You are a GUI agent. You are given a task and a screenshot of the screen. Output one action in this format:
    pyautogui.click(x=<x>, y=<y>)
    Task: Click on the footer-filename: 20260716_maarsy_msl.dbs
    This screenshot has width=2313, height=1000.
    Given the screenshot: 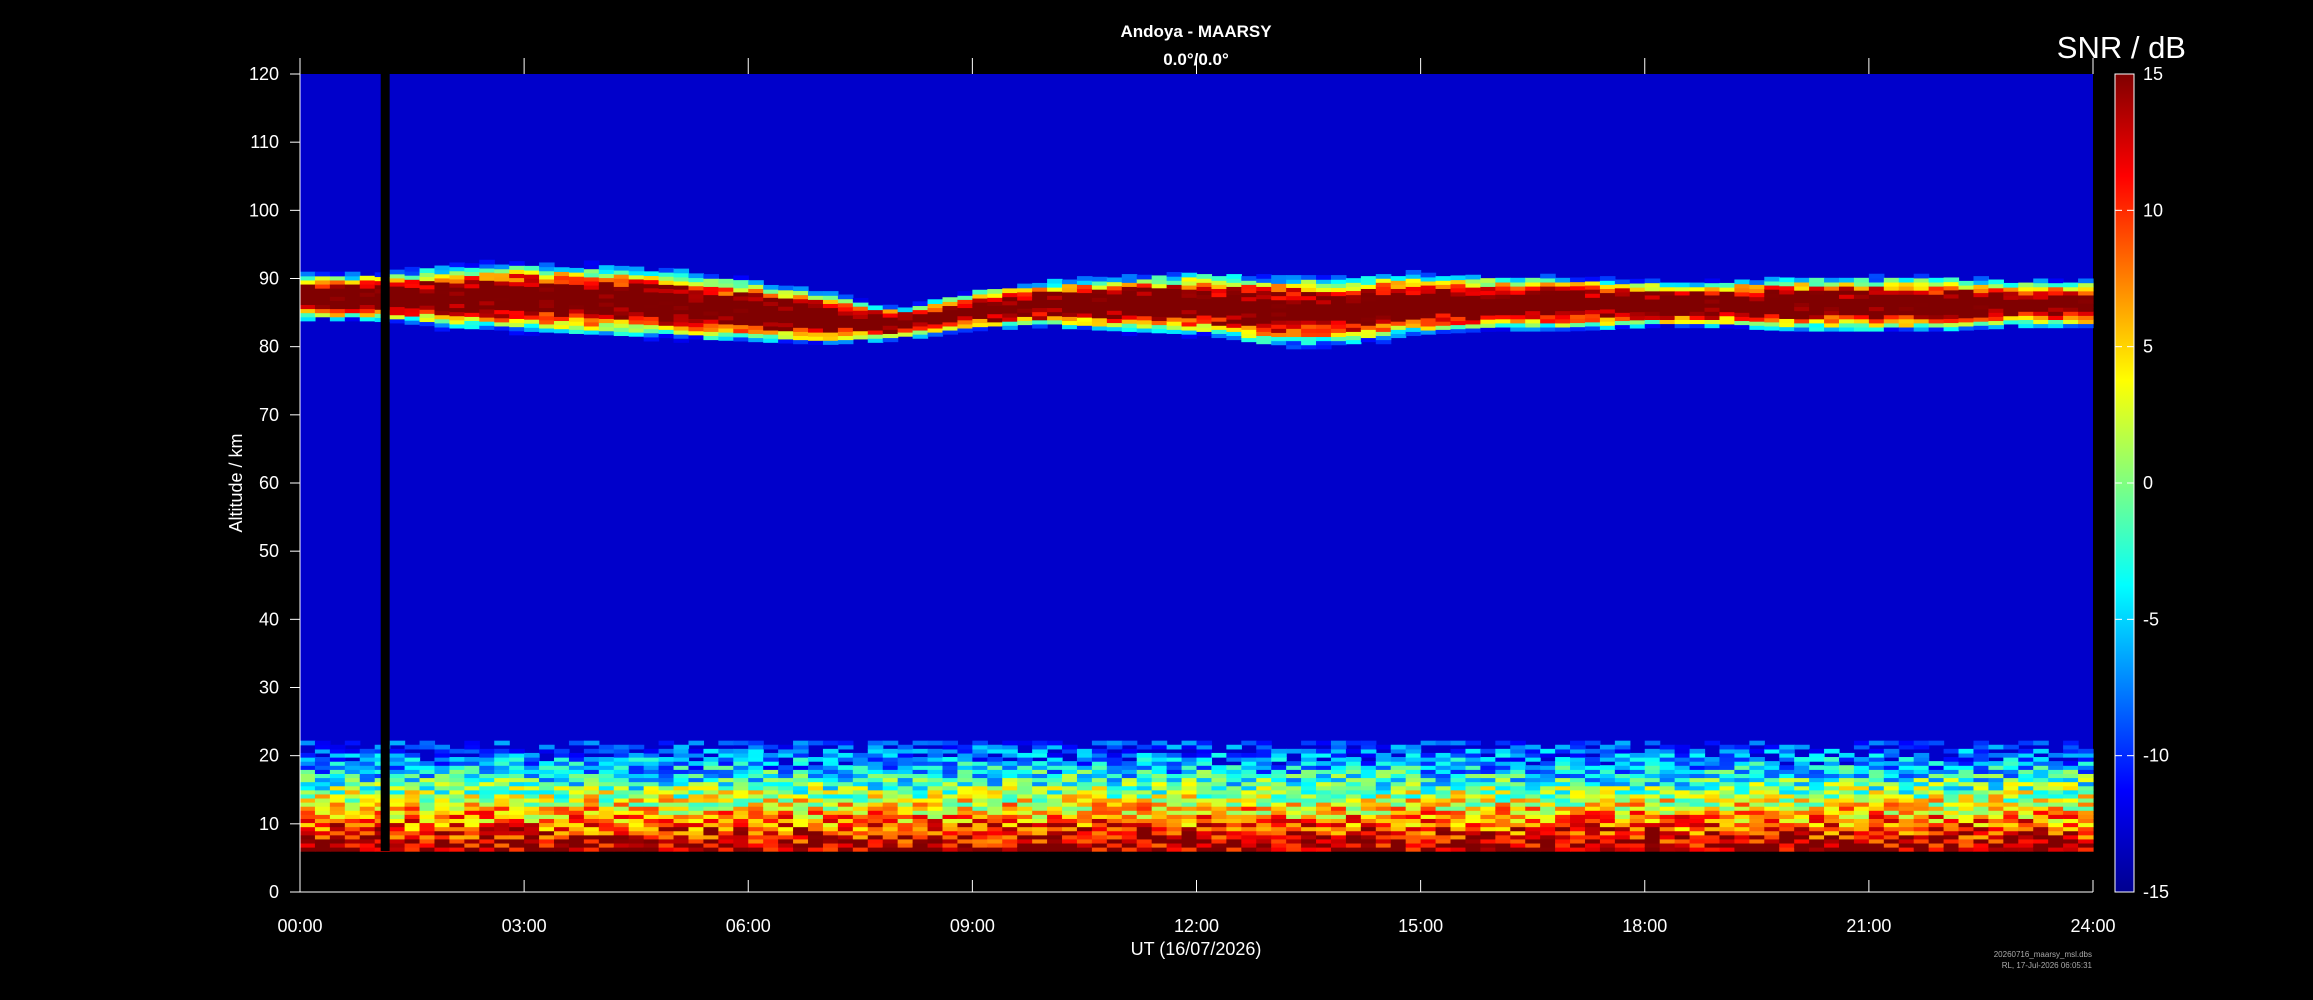 What is the action you would take?
    pyautogui.click(x=2043, y=954)
    